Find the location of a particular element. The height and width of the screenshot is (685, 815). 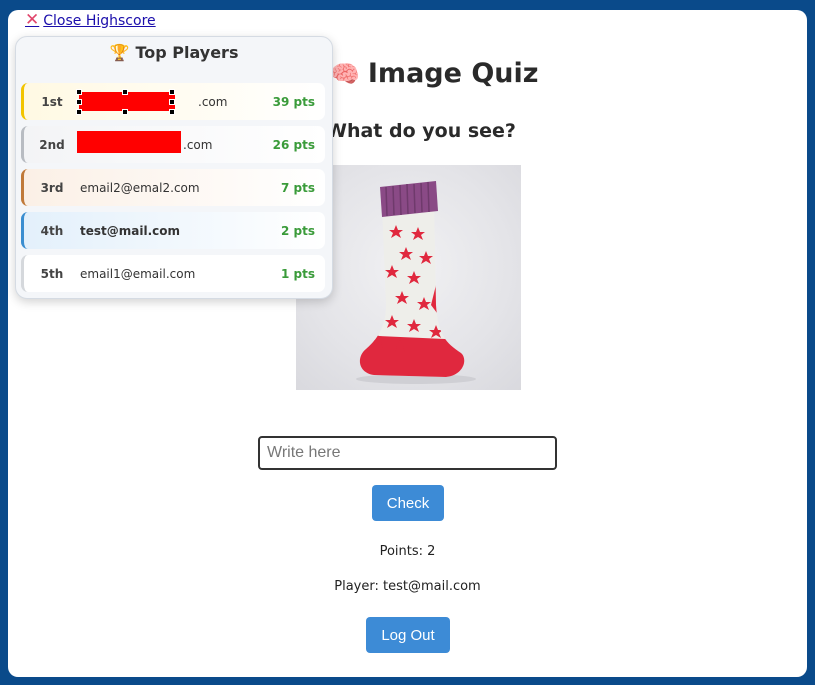

question-text: What do you see? is located at coordinates (421, 131).